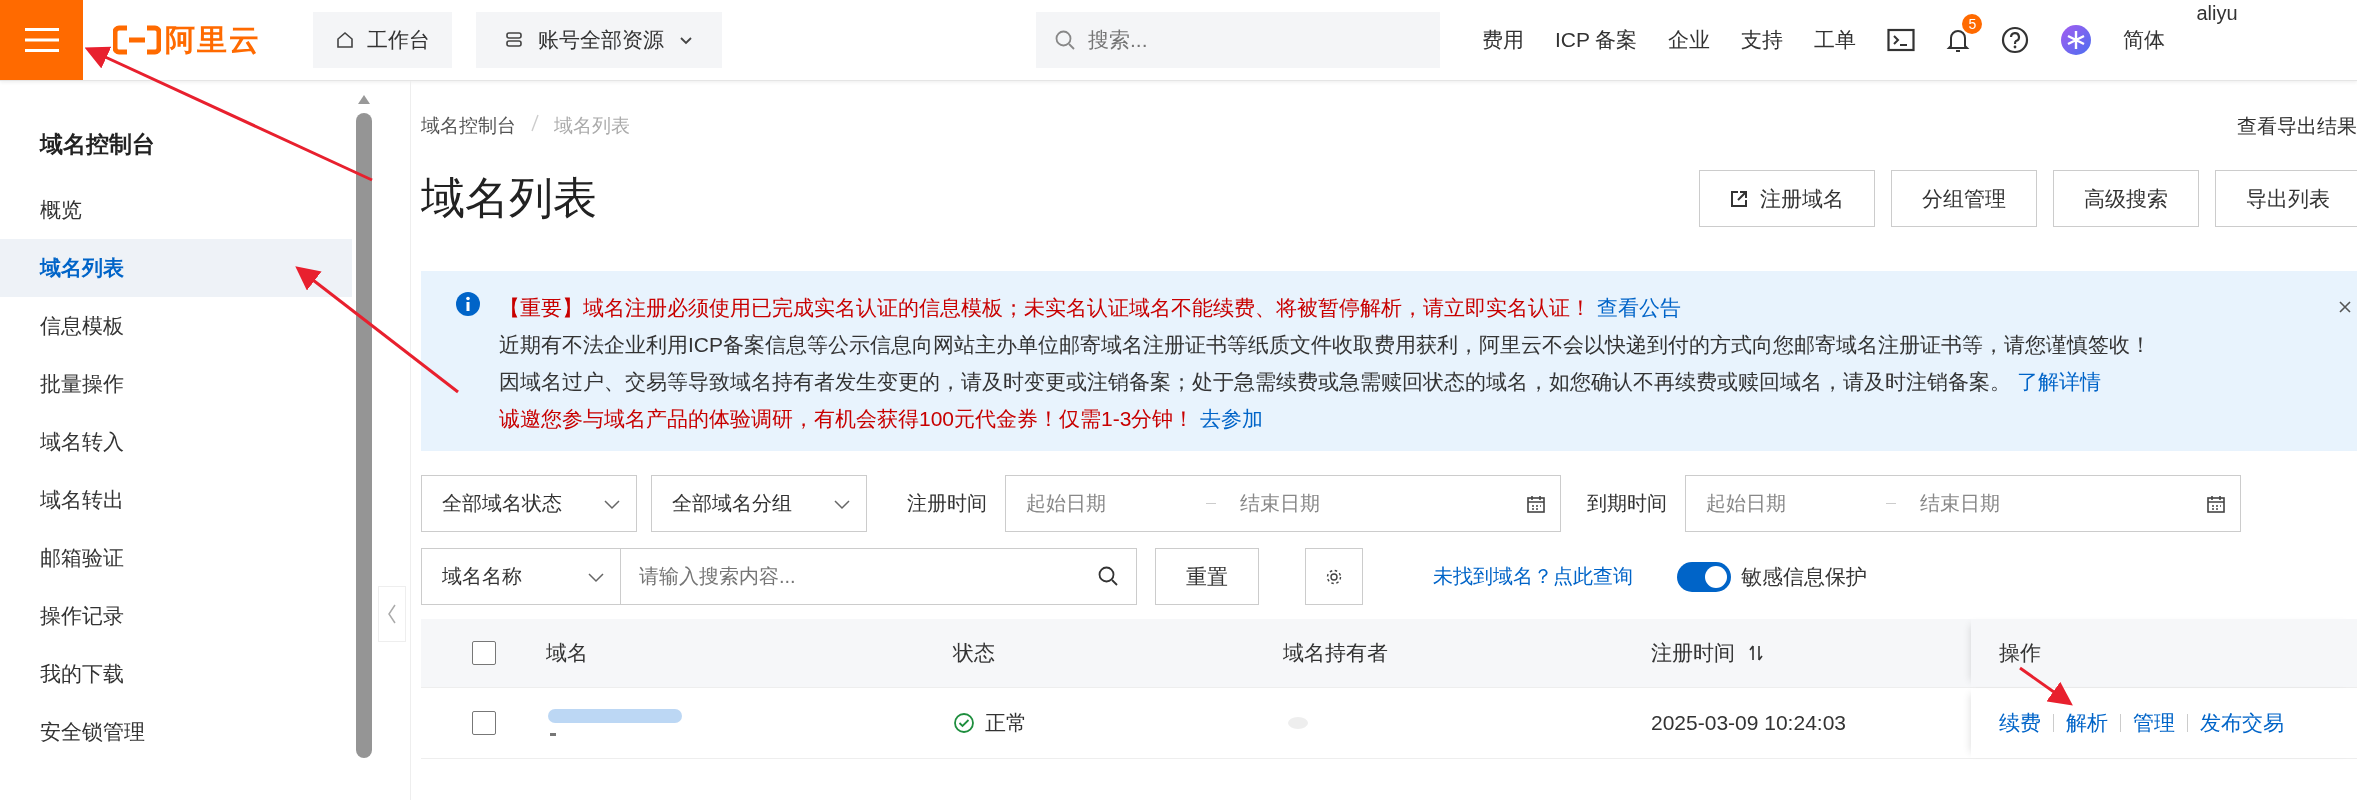  What do you see at coordinates (176, 732) in the screenshot?
I see `sidebar-item: 安全锁管理` at bounding box center [176, 732].